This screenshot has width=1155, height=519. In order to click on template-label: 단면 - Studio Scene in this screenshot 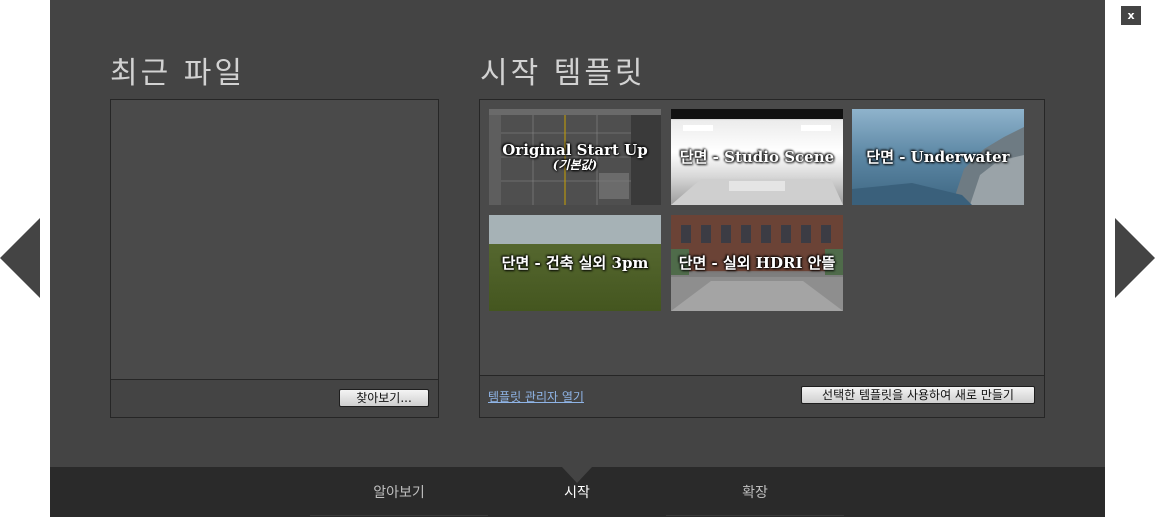, I will do `click(757, 157)`.